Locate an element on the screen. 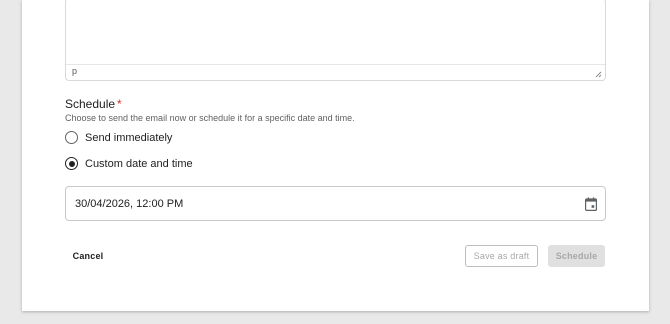  save-draft-button: Save as draft is located at coordinates (501, 256).